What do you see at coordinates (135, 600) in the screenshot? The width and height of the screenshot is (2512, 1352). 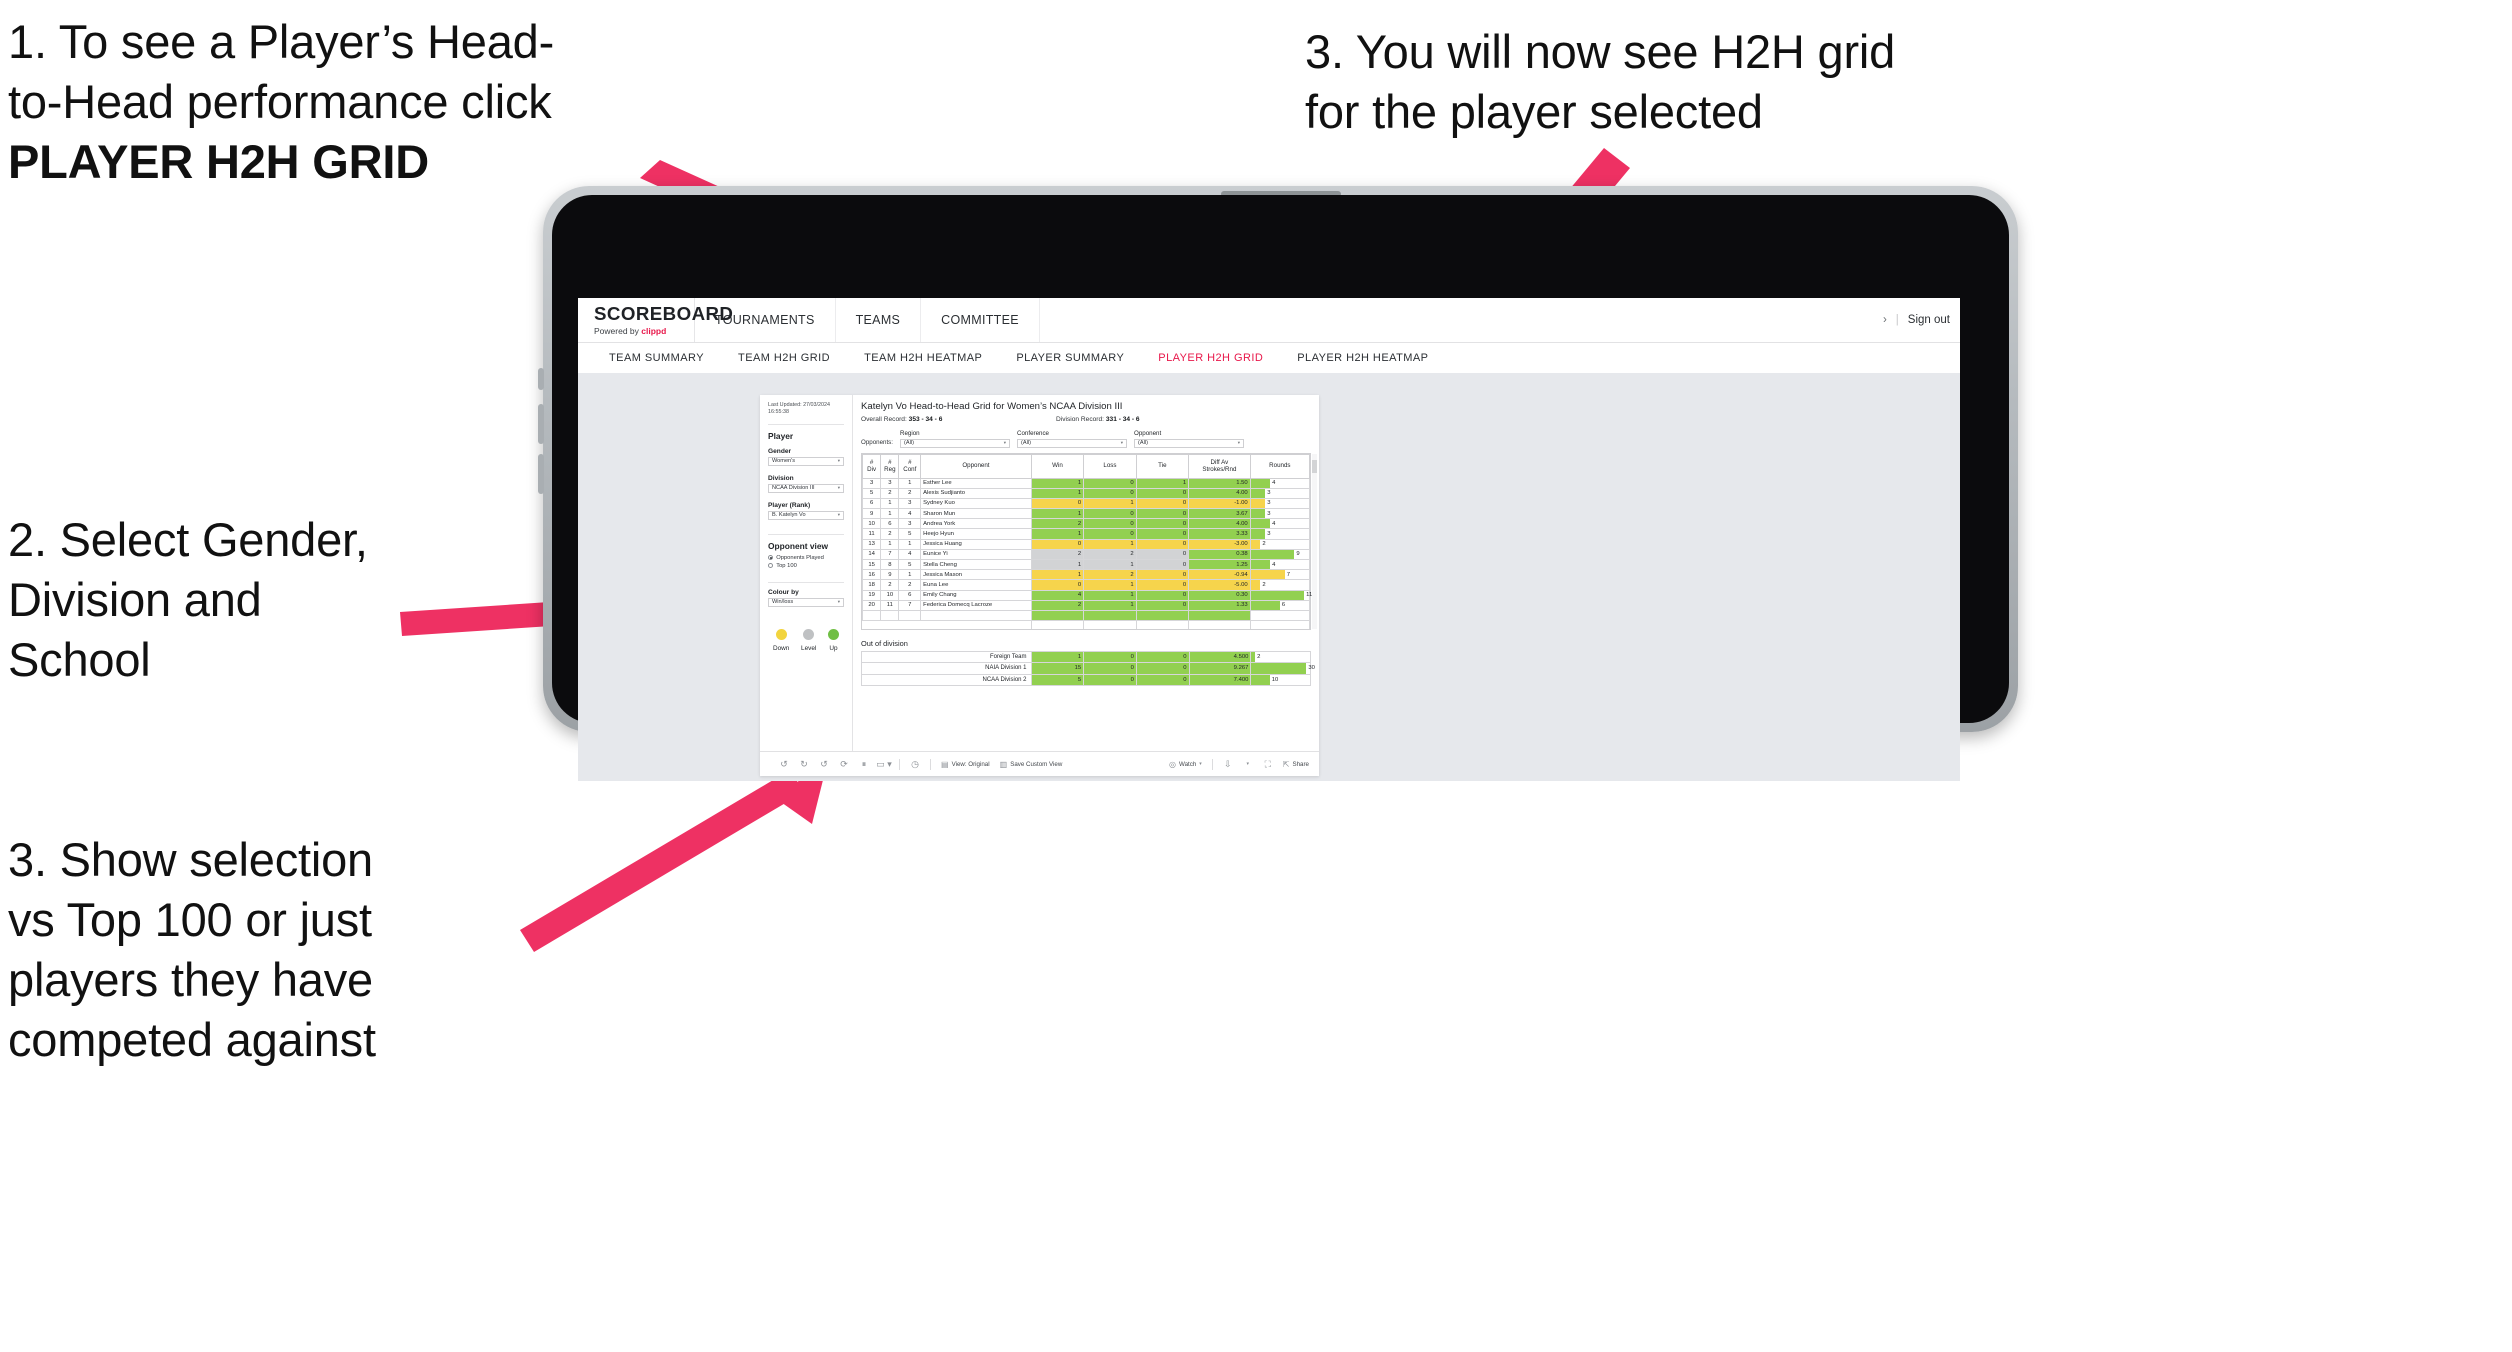 I see `callout-step-2-line-2: Division and` at bounding box center [135, 600].